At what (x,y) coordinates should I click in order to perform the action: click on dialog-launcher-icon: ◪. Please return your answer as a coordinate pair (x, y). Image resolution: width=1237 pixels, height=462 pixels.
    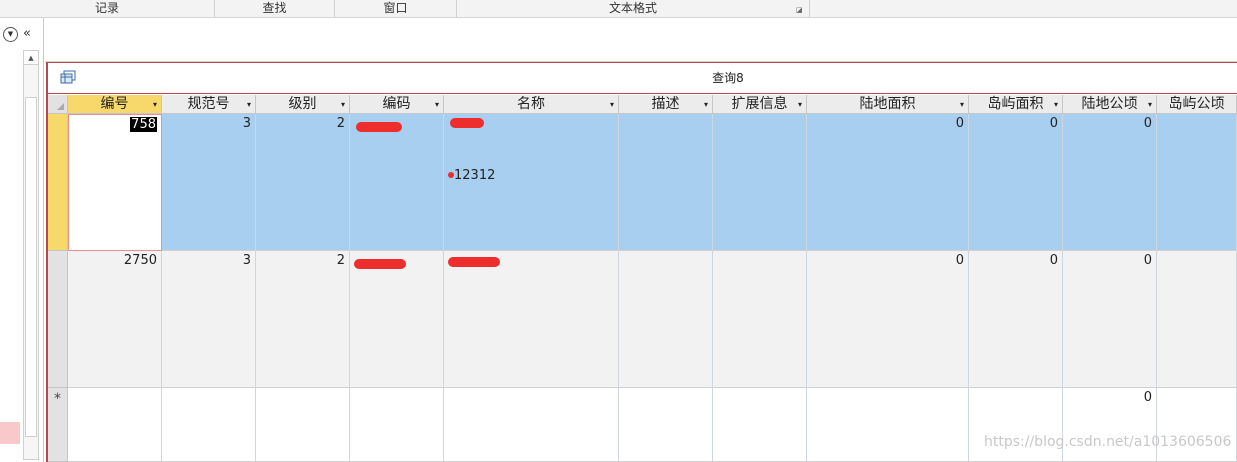
    Looking at the image, I should click on (800, 10).